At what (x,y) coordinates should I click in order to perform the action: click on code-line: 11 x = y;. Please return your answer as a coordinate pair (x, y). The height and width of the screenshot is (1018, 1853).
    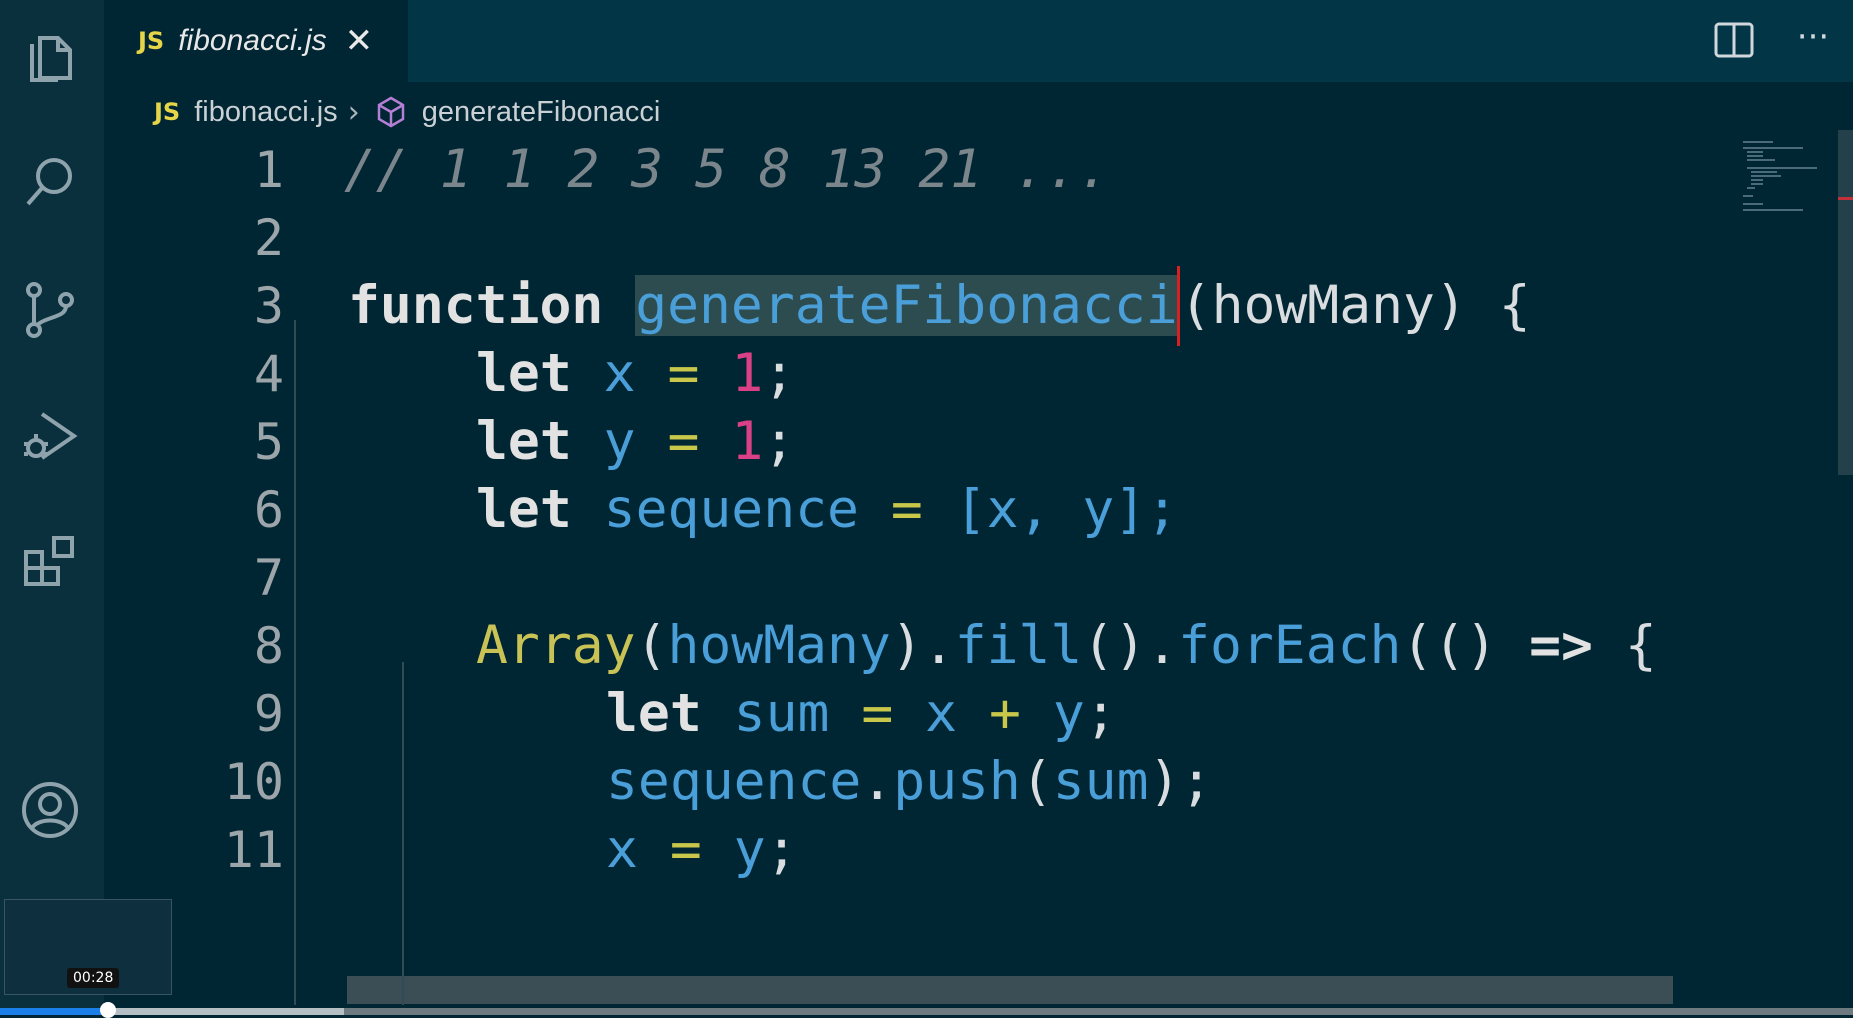
    Looking at the image, I should click on (918, 850).